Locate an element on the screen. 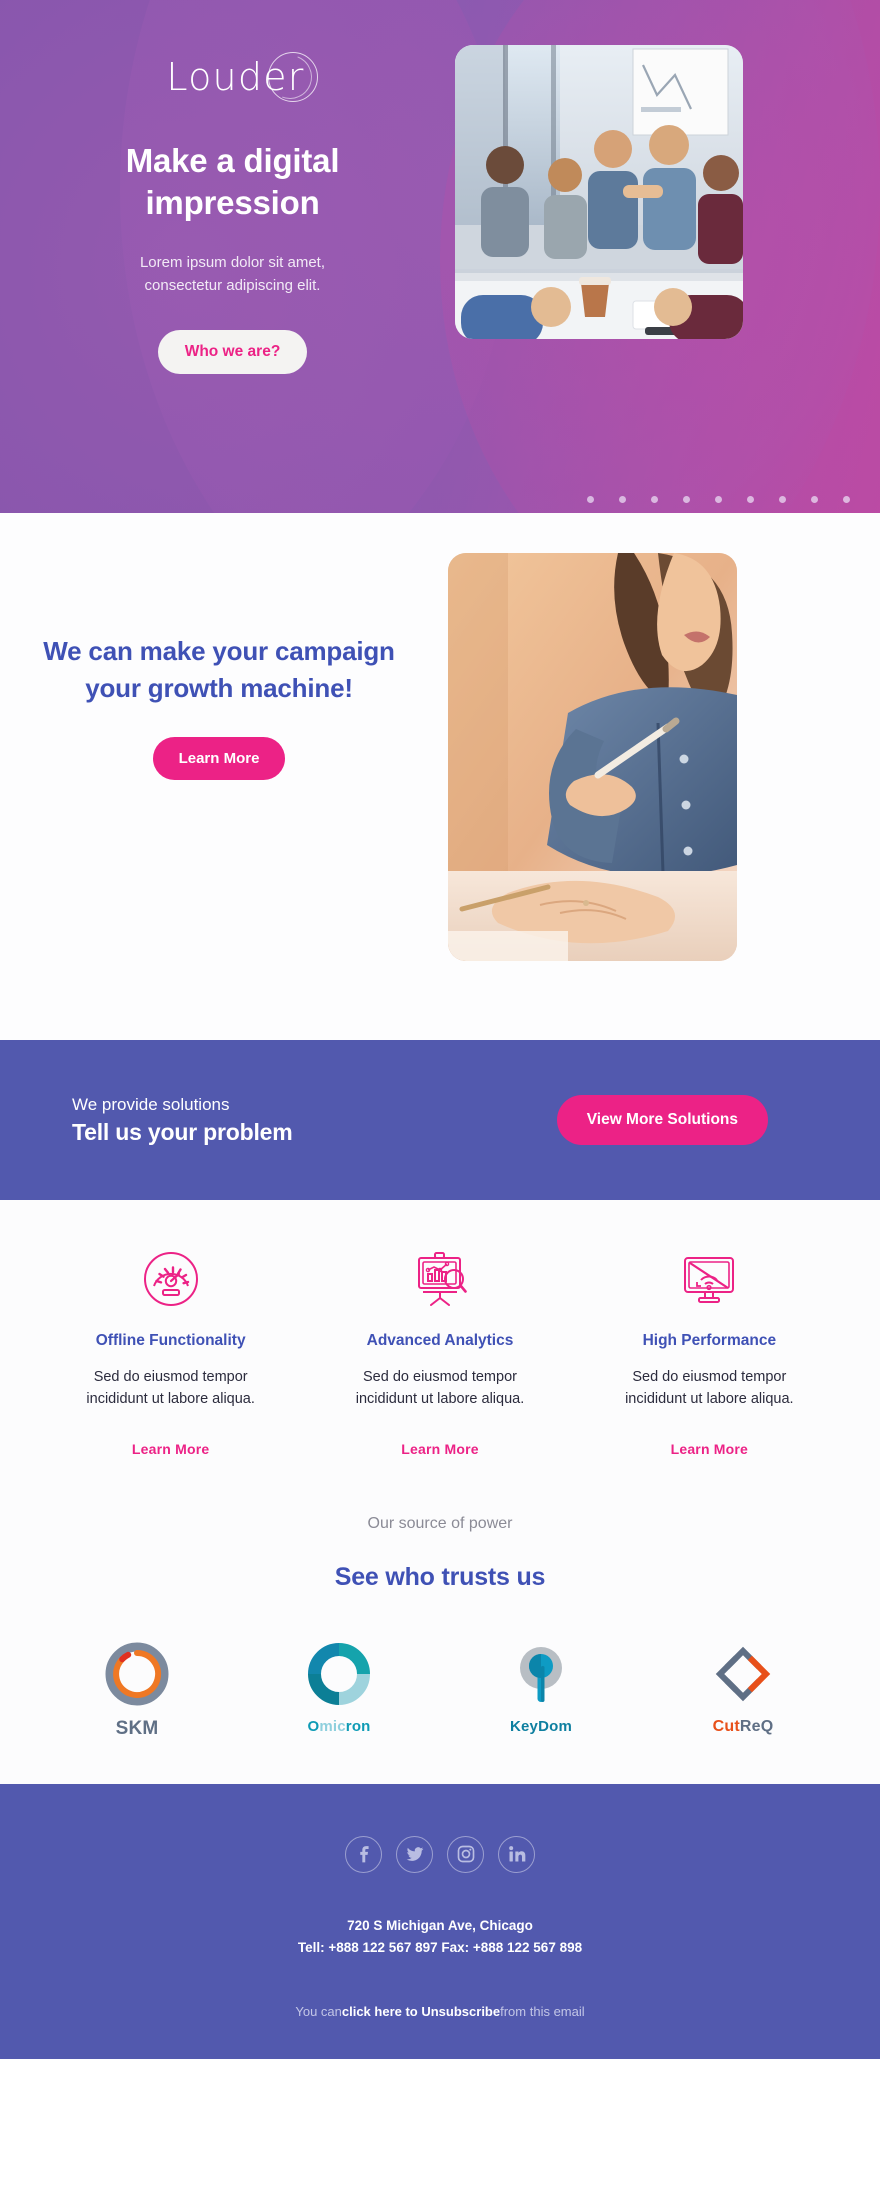 Image resolution: width=880 pixels, height=2190 pixels. brand-logo: Louder is located at coordinates (242, 77).